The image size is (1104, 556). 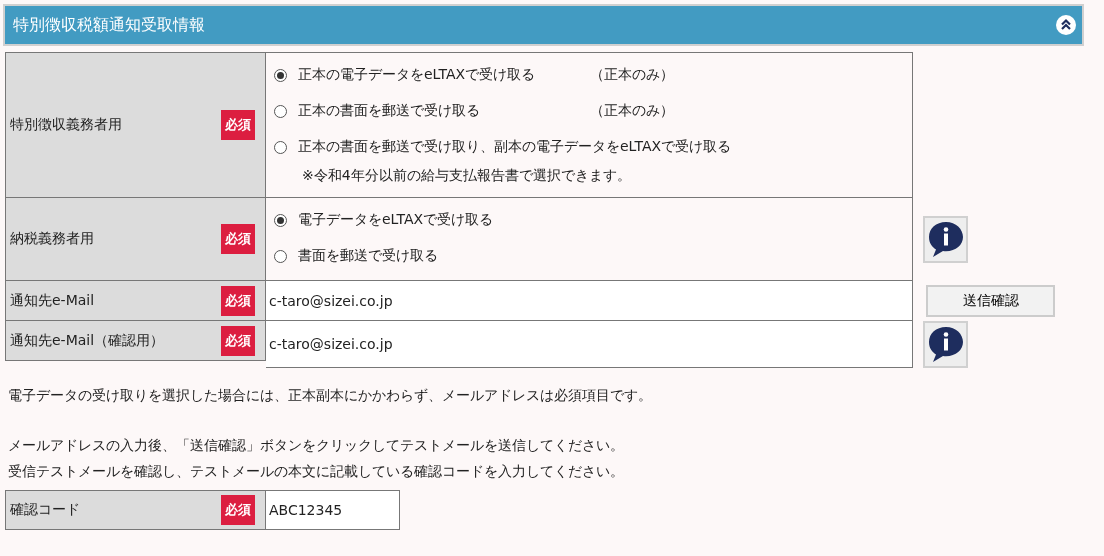 I want to click on code-field: ABC12345, so click(x=333, y=510).